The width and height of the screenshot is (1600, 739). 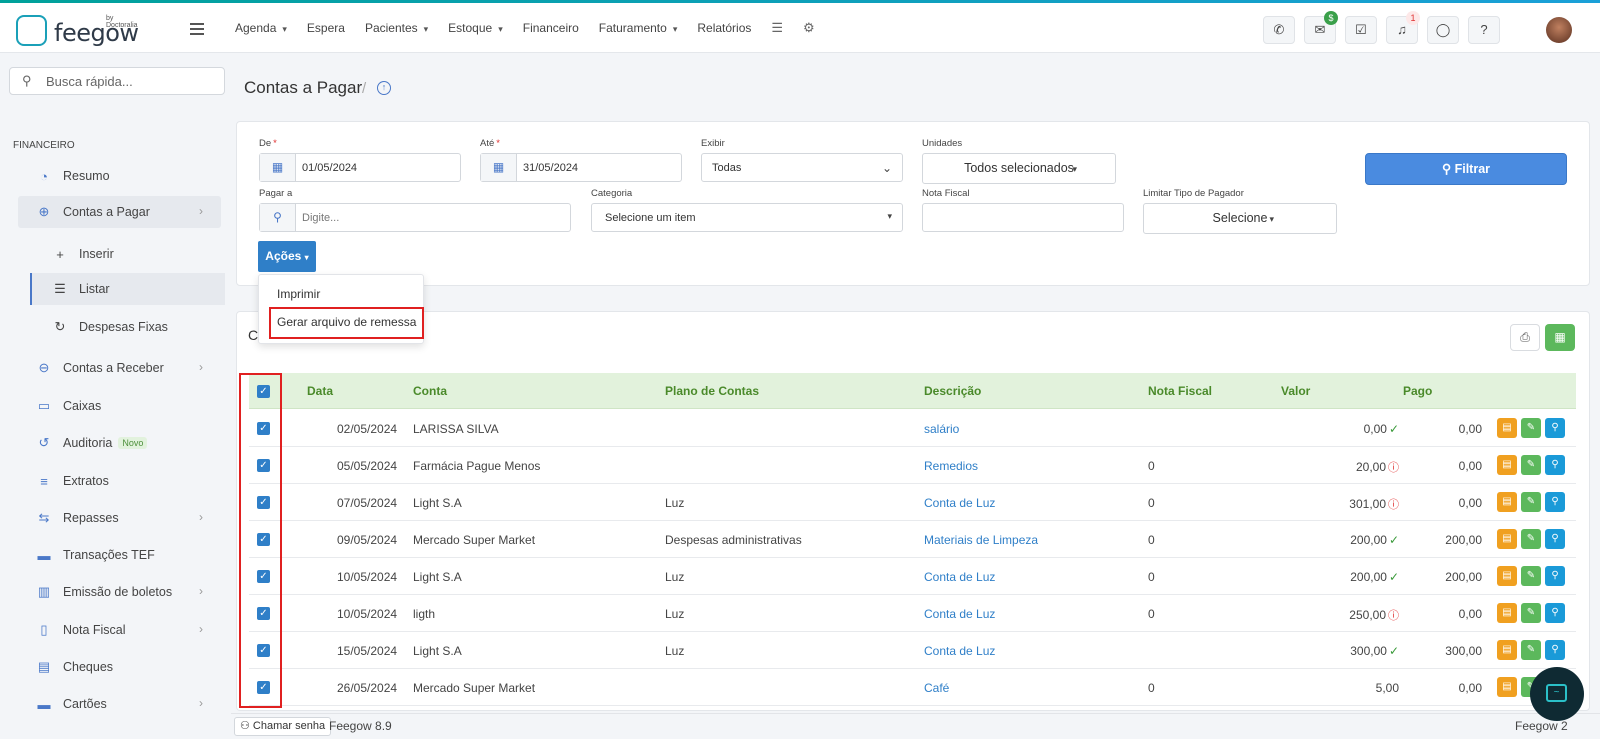 What do you see at coordinates (131, 81) in the screenshot?
I see `search-input` at bounding box center [131, 81].